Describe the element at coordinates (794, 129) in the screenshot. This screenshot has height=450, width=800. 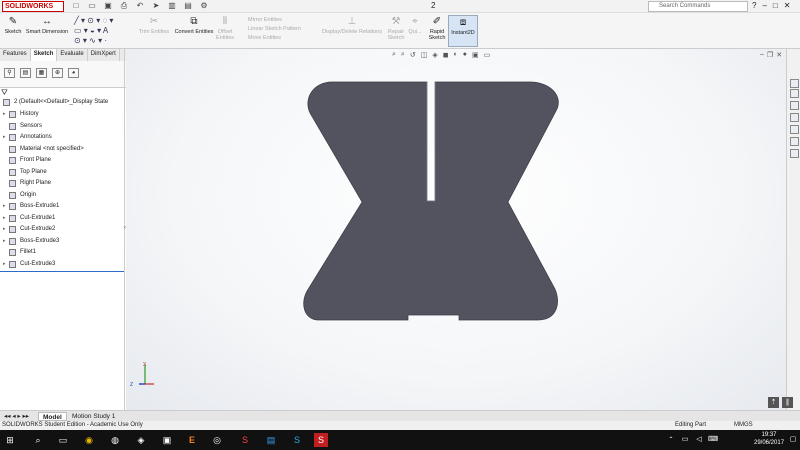
I see `appearances-icon` at that location.